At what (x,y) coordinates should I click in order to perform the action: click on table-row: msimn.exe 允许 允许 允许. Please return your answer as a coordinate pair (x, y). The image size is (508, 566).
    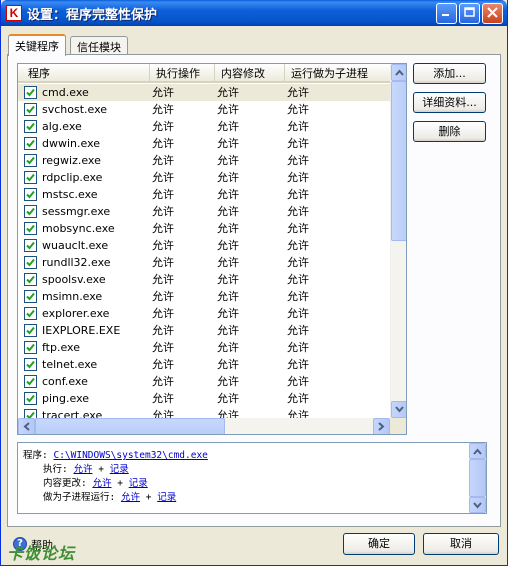
    Looking at the image, I should click on (204, 296).